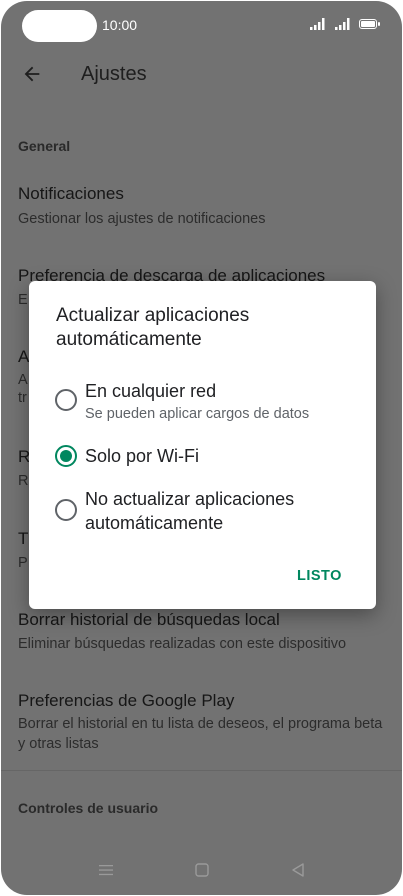 Image resolution: width=403 pixels, height=896 pixels. What do you see at coordinates (298, 870) in the screenshot?
I see `triangle-back-icon` at bounding box center [298, 870].